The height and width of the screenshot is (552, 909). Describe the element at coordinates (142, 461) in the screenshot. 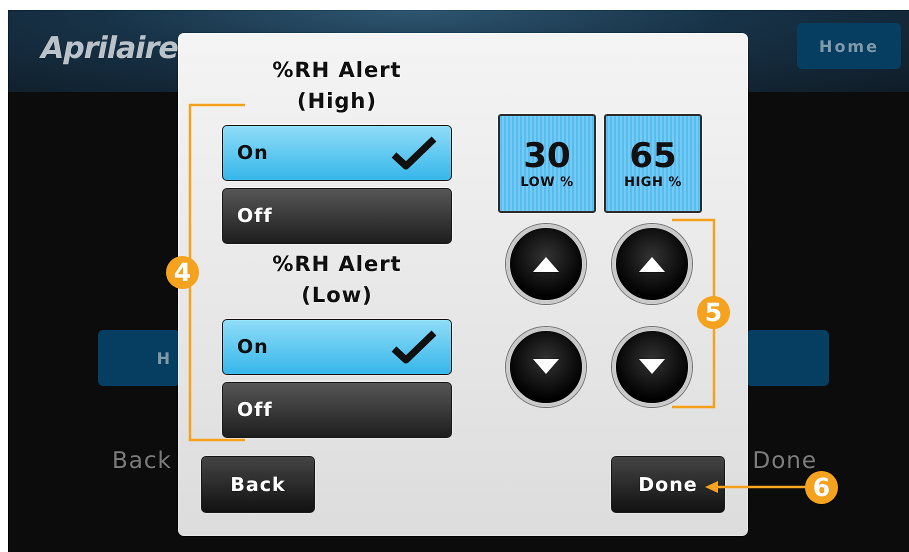

I see `back-label: Back` at that location.